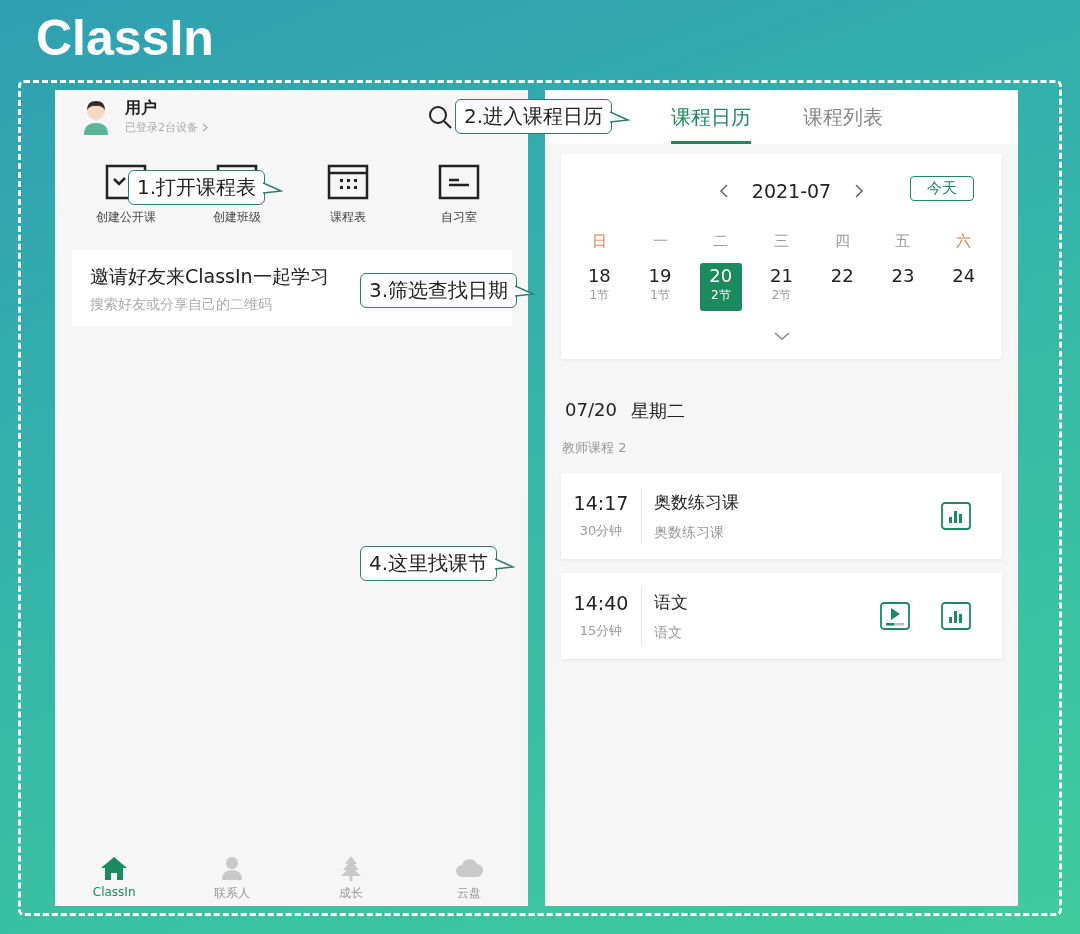 This screenshot has width=1080, height=934. Describe the element at coordinates (689, 532) in the screenshot. I see `lesson-subtitle: 奥数练习课` at that location.